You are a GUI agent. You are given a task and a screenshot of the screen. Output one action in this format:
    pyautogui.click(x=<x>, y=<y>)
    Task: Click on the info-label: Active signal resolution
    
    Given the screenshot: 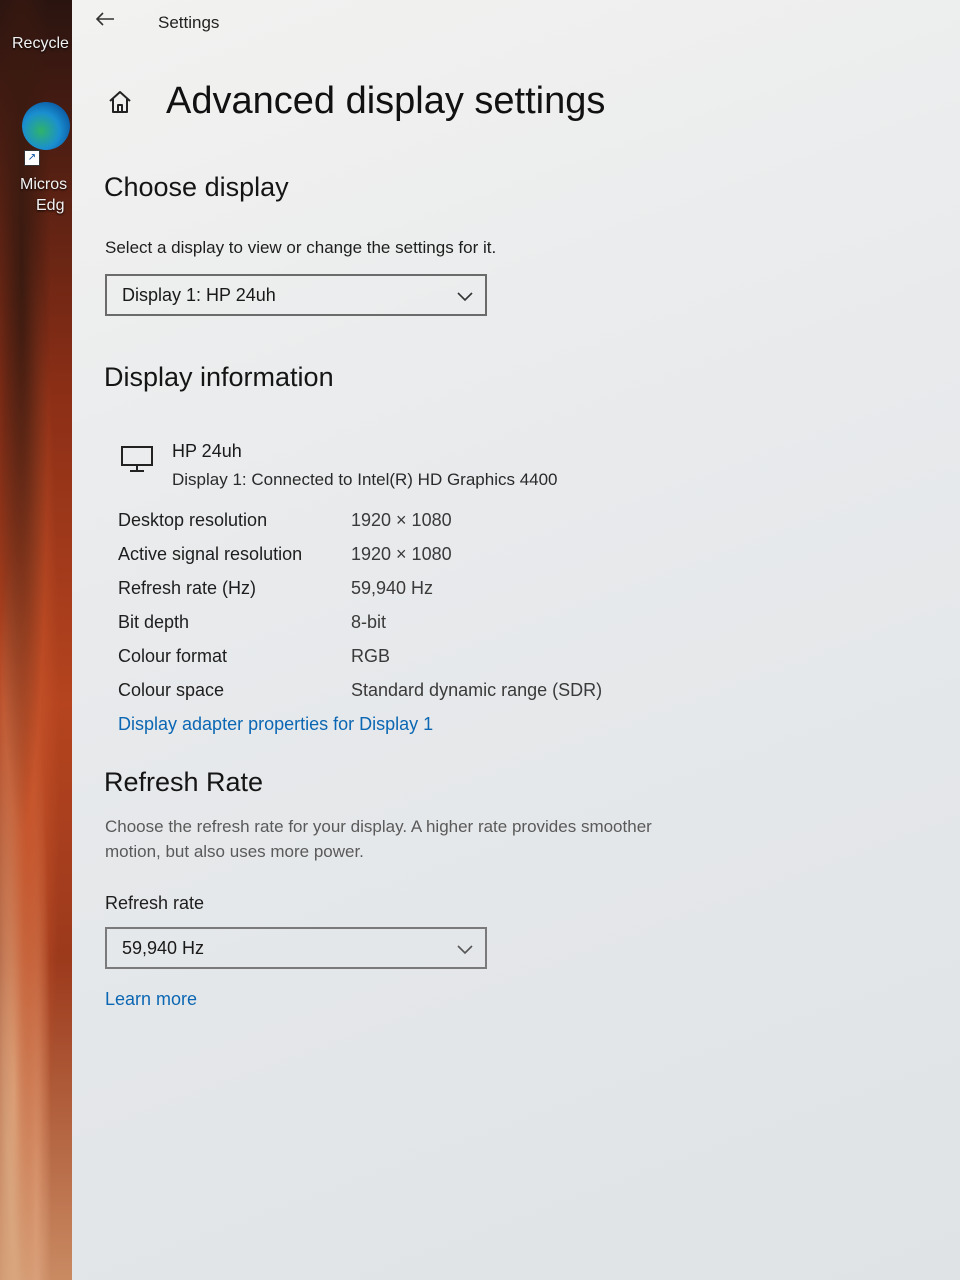 What is the action you would take?
    pyautogui.click(x=210, y=554)
    